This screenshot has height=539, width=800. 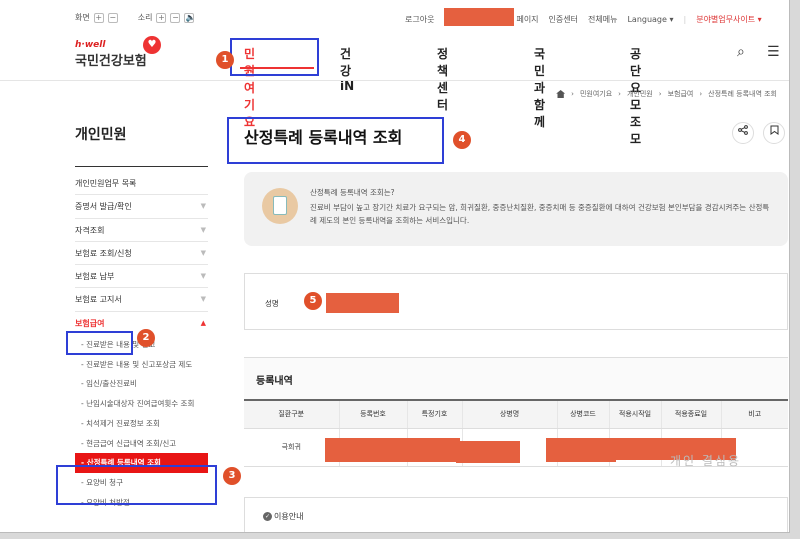 I want to click on name-box: 성명, so click(x=516, y=301).